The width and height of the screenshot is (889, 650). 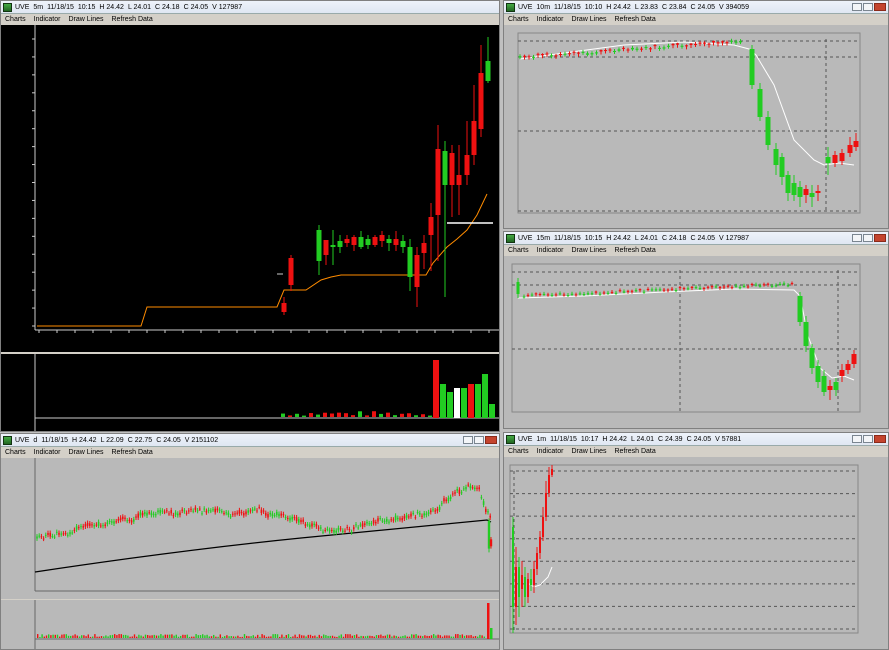 I want to click on volume-label: V 2151102, so click(x=201, y=440).